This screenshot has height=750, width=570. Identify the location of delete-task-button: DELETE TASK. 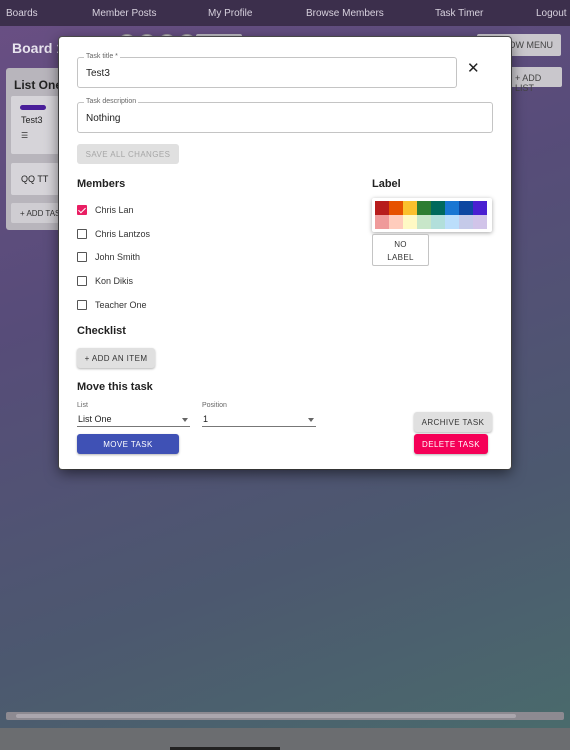
(451, 444).